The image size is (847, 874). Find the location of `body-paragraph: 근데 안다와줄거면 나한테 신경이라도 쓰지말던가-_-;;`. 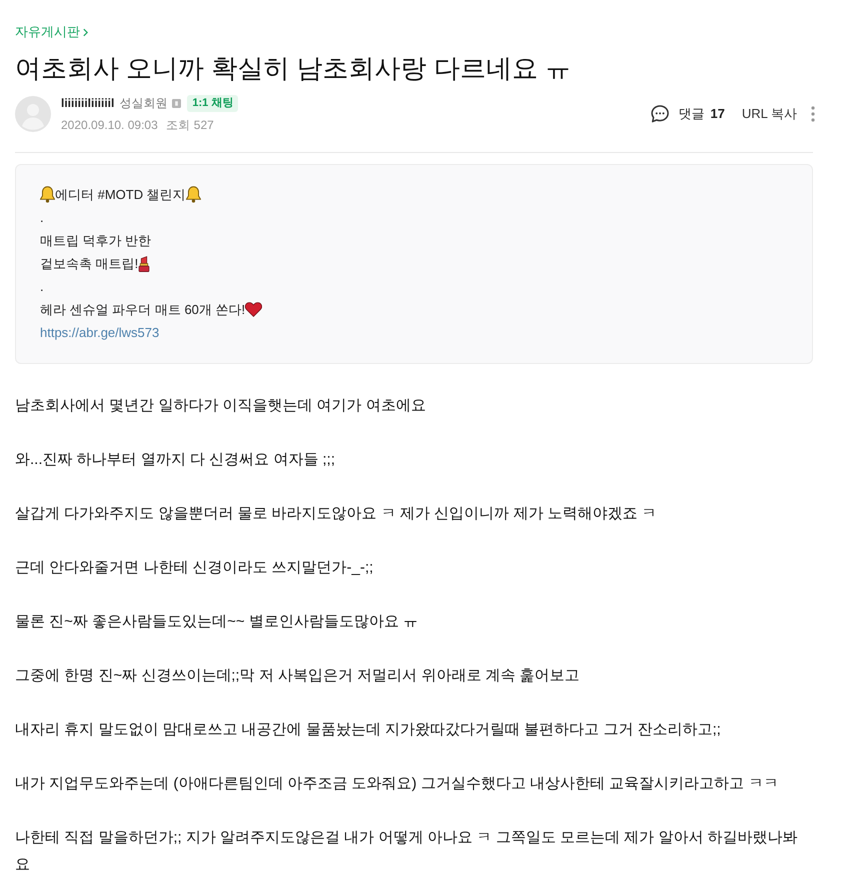

body-paragraph: 근데 안다와줄거면 나한테 신경이라도 쓰지말던가-_-;; is located at coordinates (194, 568).